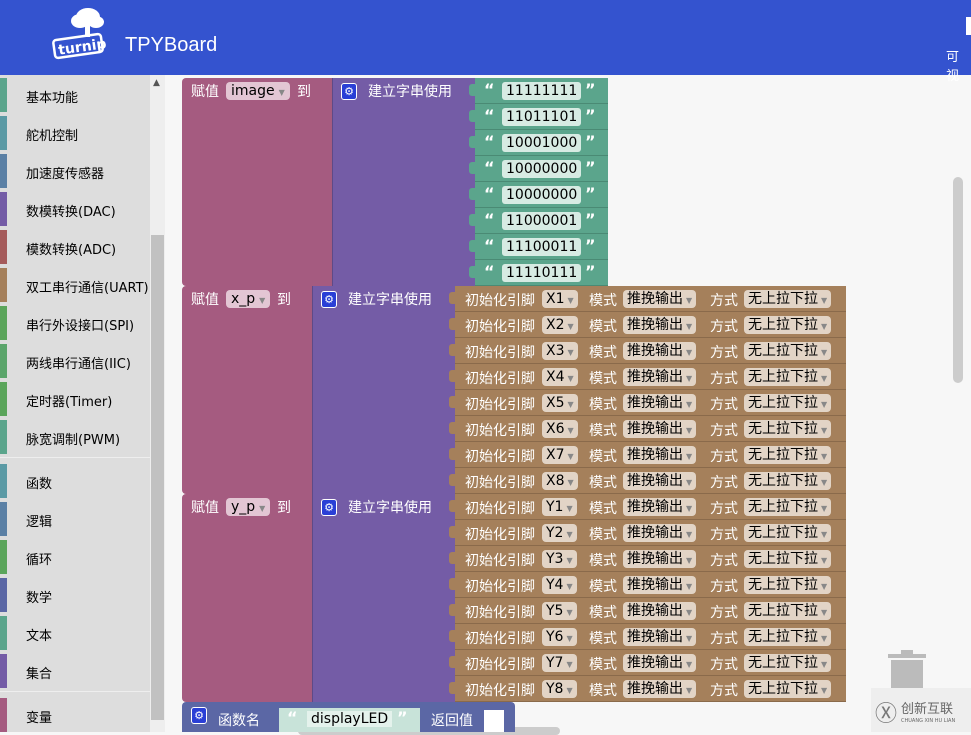 The height and width of the screenshot is (735, 971). What do you see at coordinates (75, 596) in the screenshot?
I see `category-1-3: 数学` at bounding box center [75, 596].